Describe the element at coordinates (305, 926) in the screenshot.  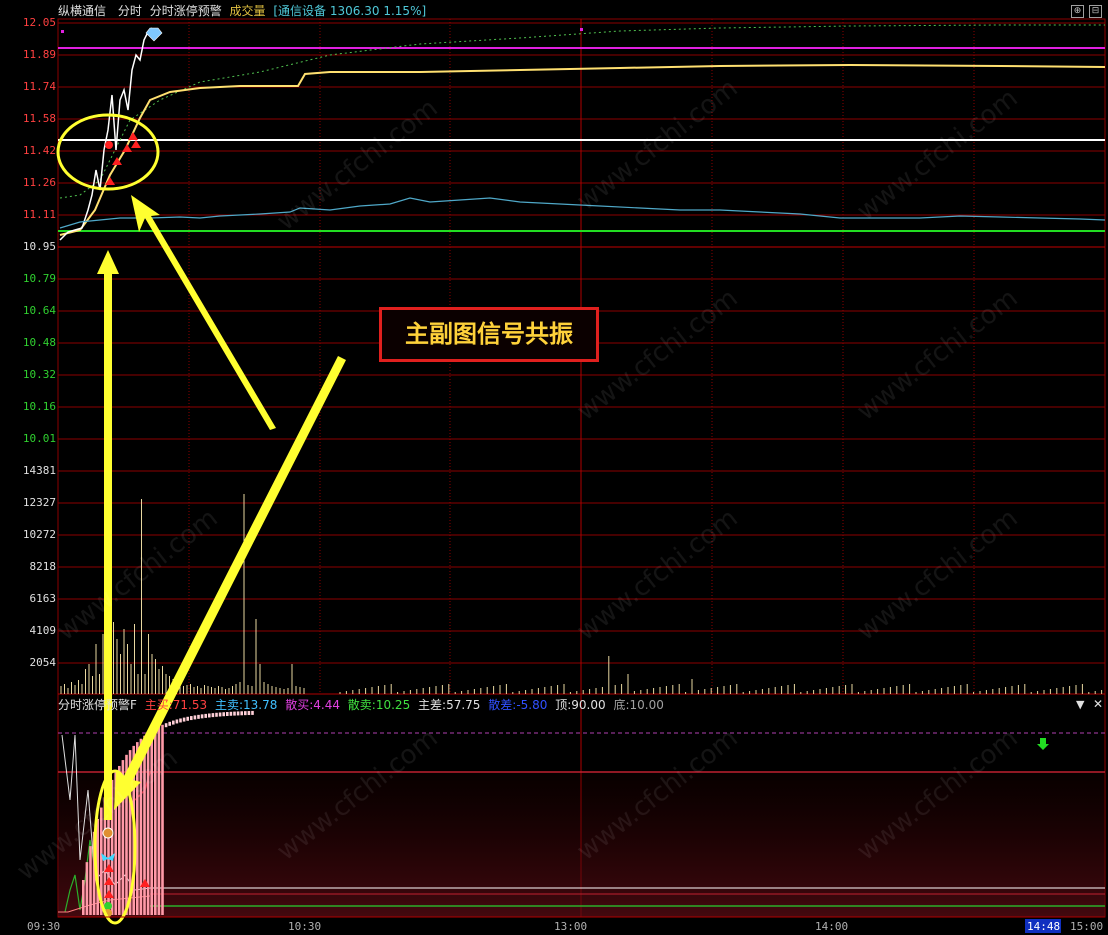
I see `time-label: 10:30` at that location.